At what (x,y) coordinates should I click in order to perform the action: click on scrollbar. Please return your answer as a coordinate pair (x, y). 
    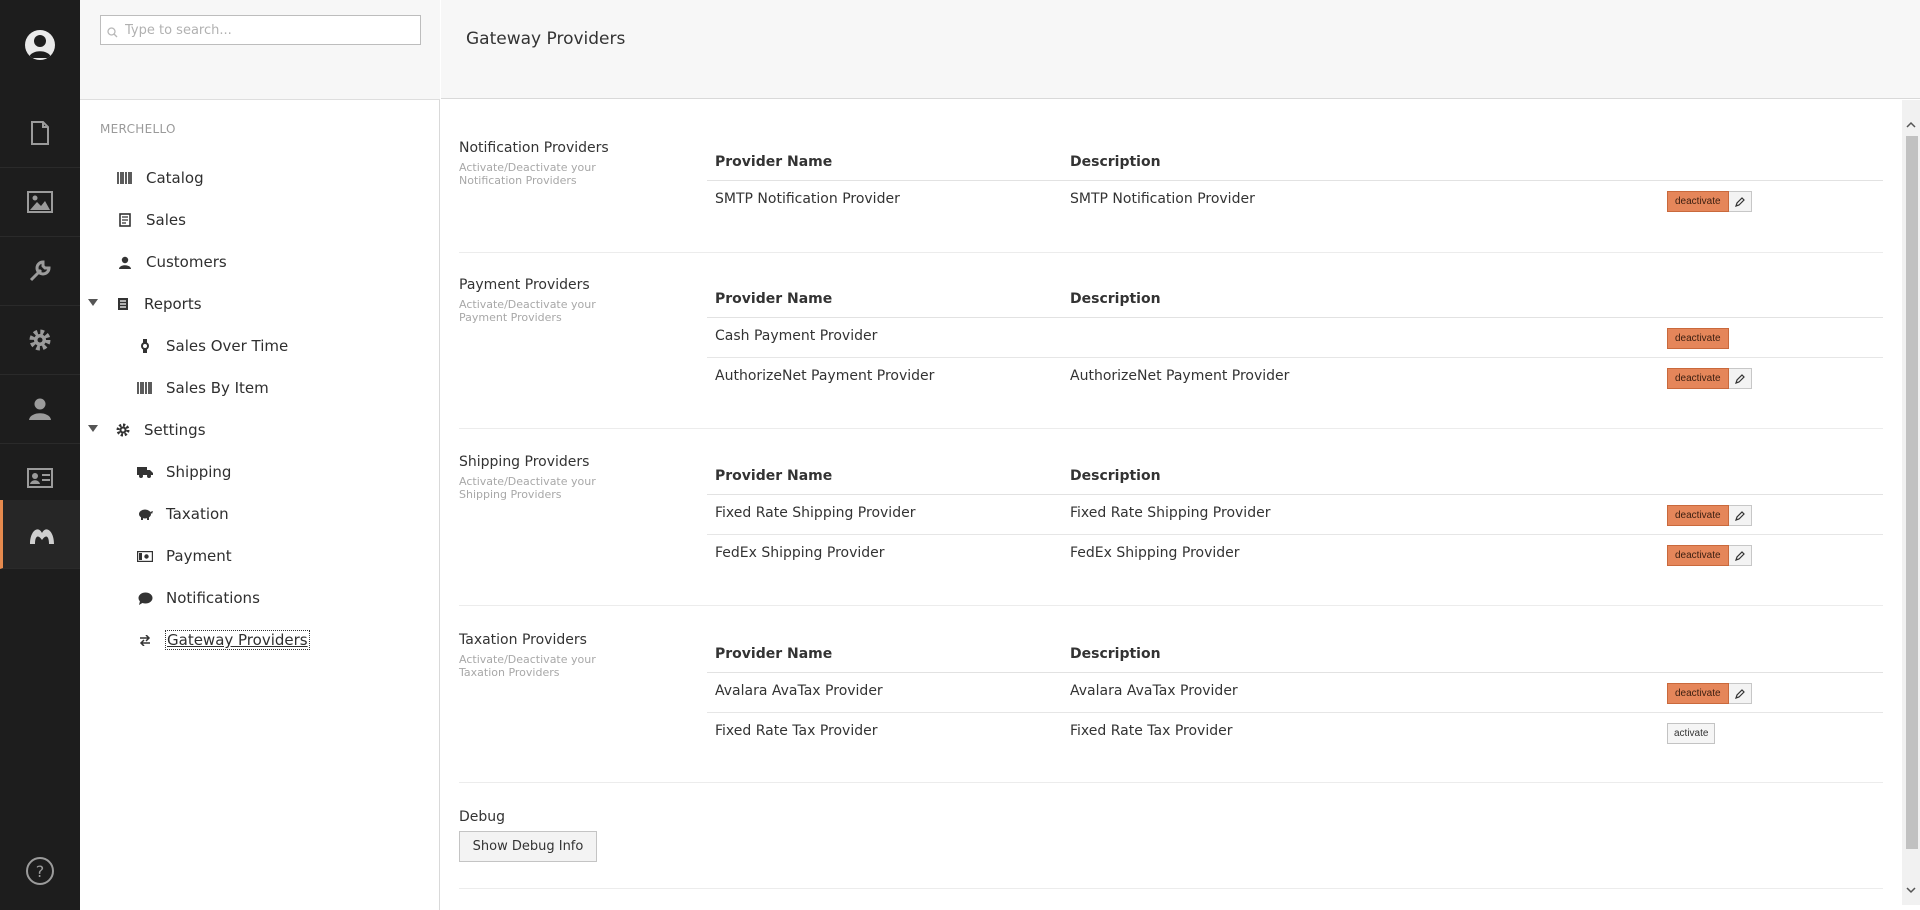
    Looking at the image, I should click on (1911, 502).